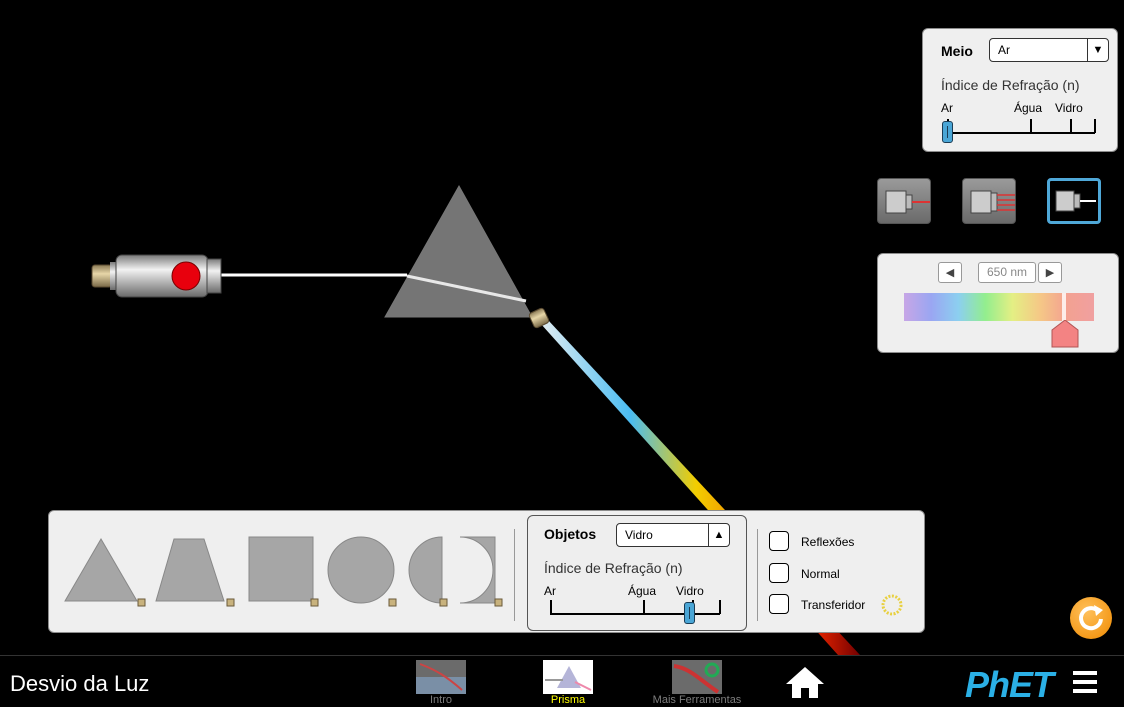  What do you see at coordinates (828, 542) in the screenshot?
I see `reflections-label: Reflexões` at bounding box center [828, 542].